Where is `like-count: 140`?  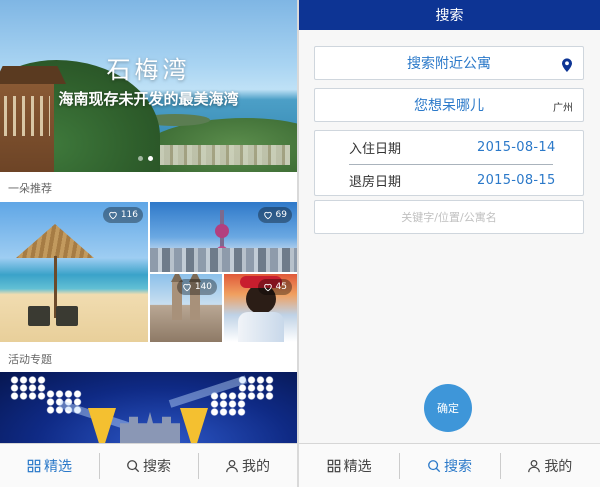 like-count: 140 is located at coordinates (203, 287).